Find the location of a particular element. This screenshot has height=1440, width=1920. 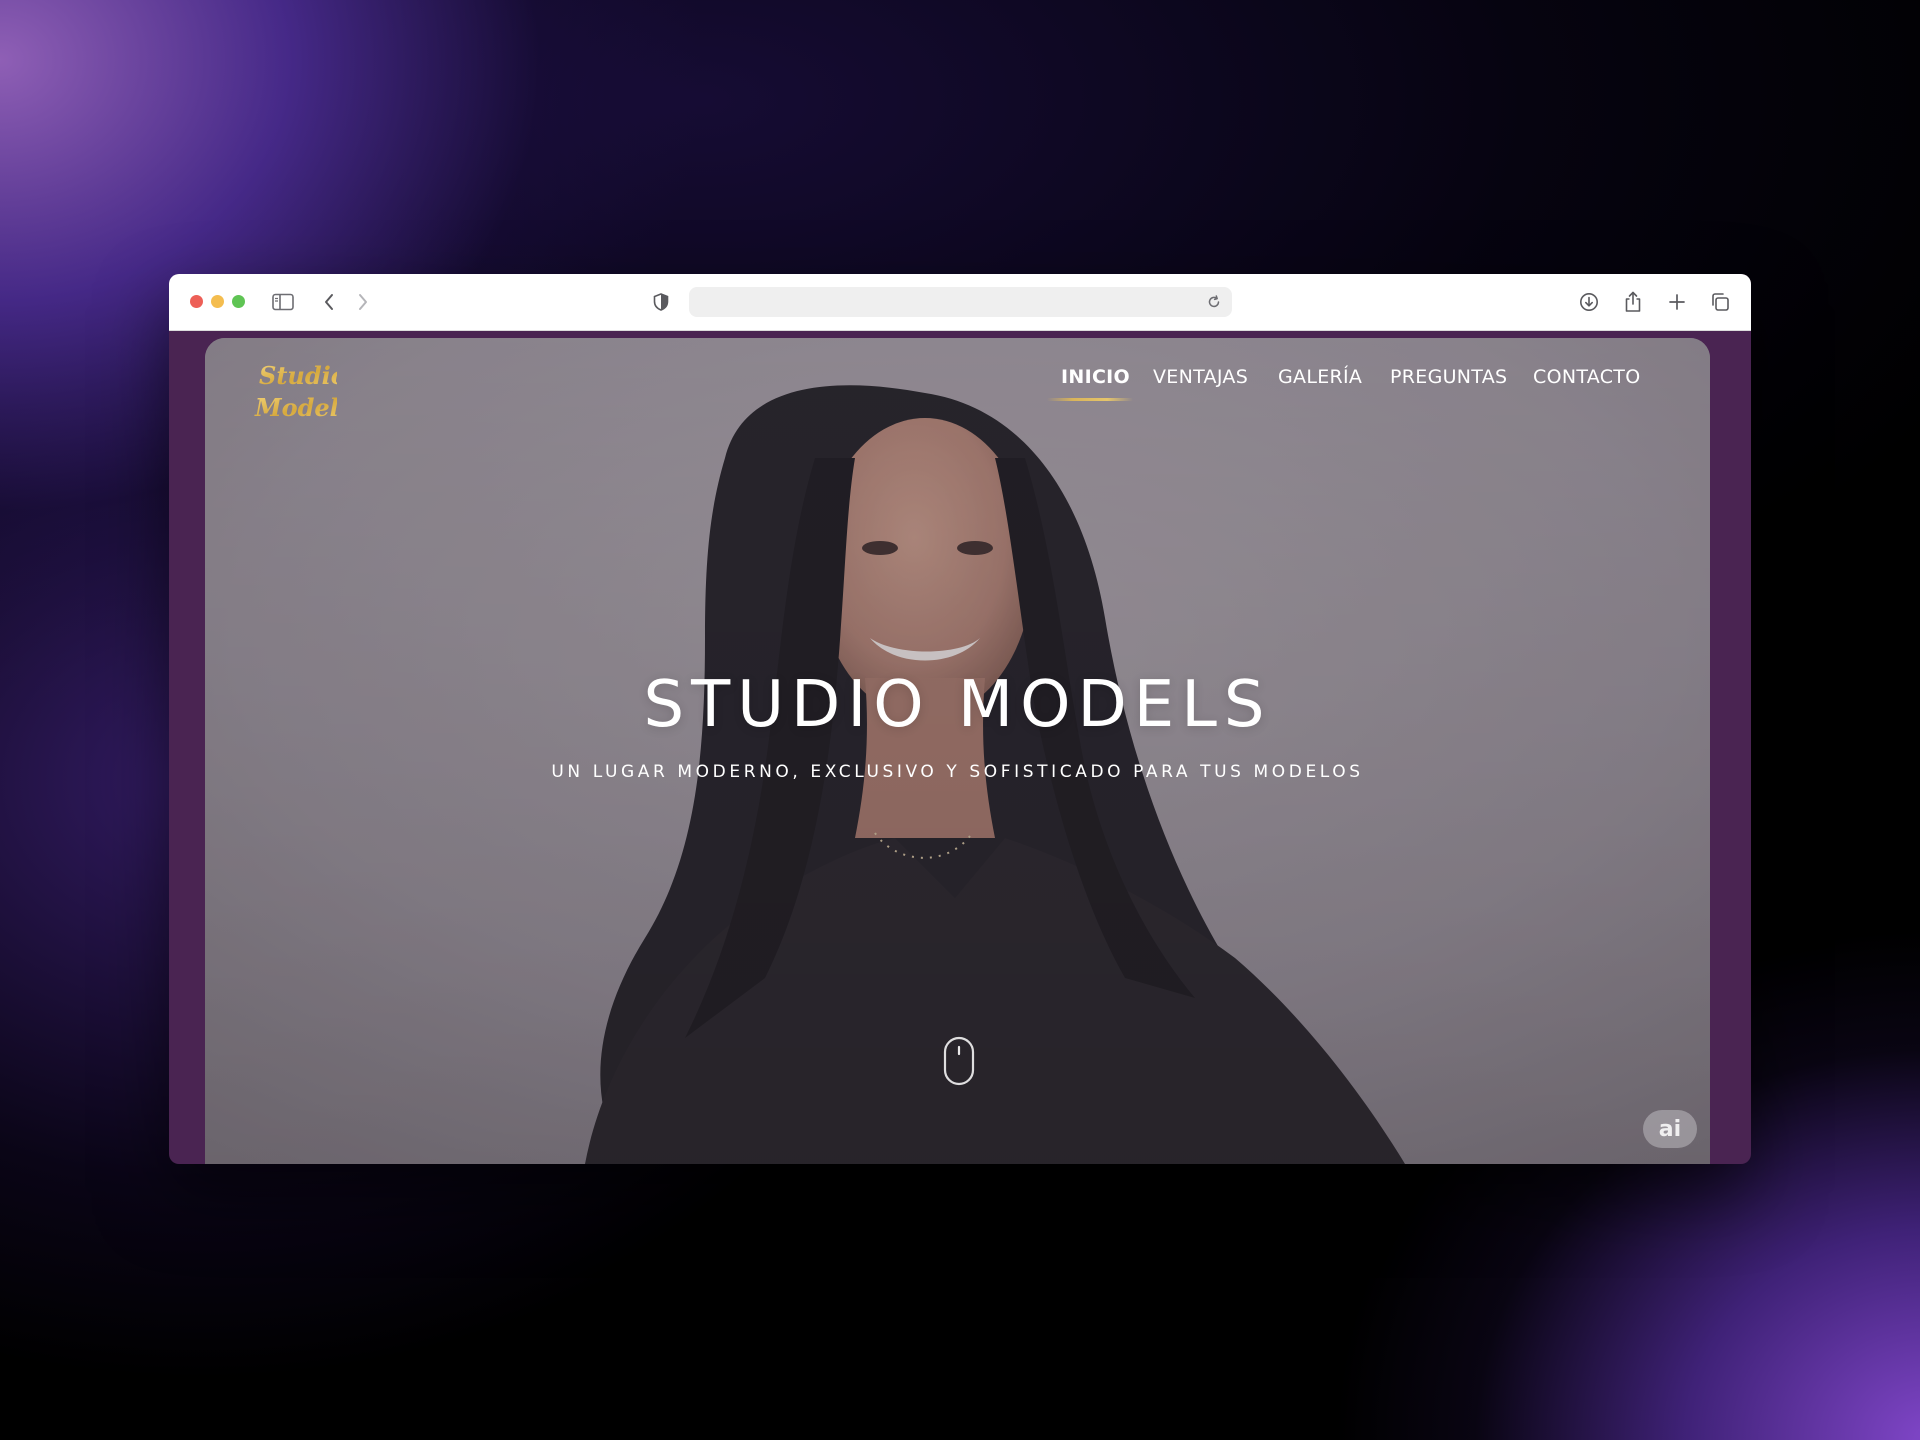

browser-toolbar is located at coordinates (960, 302).